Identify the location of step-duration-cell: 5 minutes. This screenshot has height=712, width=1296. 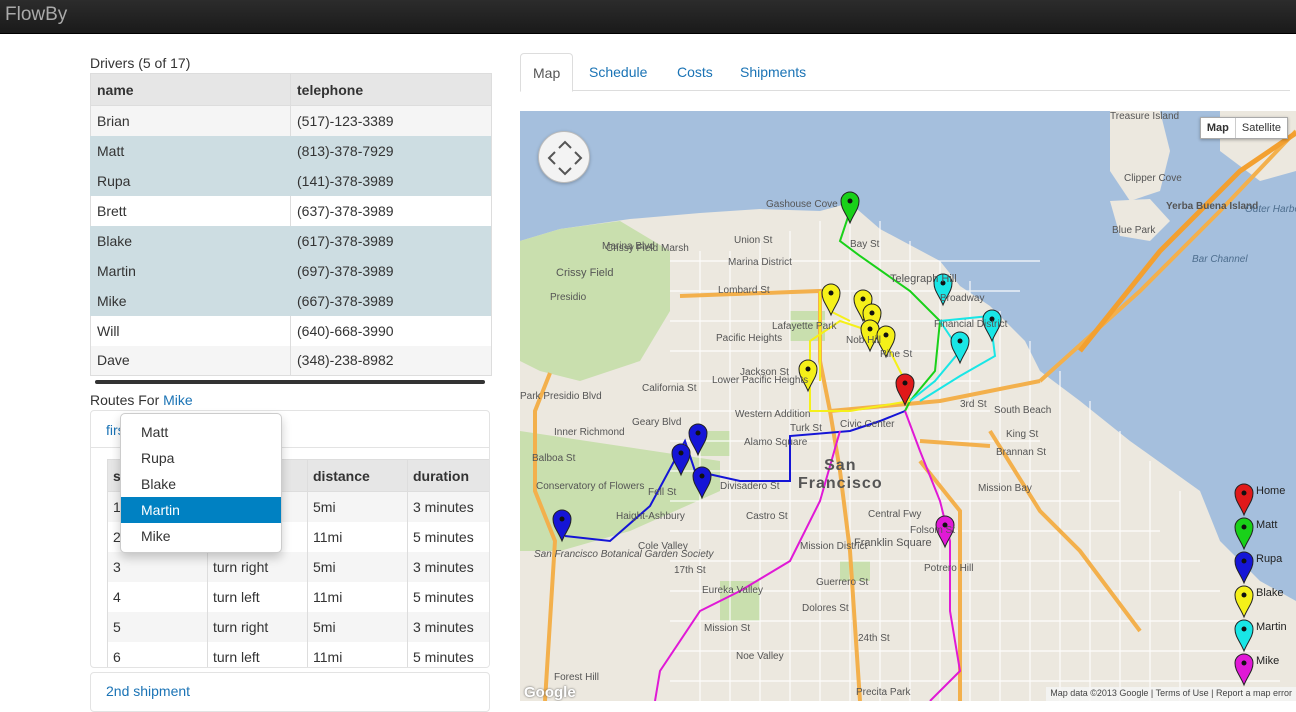
(448, 654).